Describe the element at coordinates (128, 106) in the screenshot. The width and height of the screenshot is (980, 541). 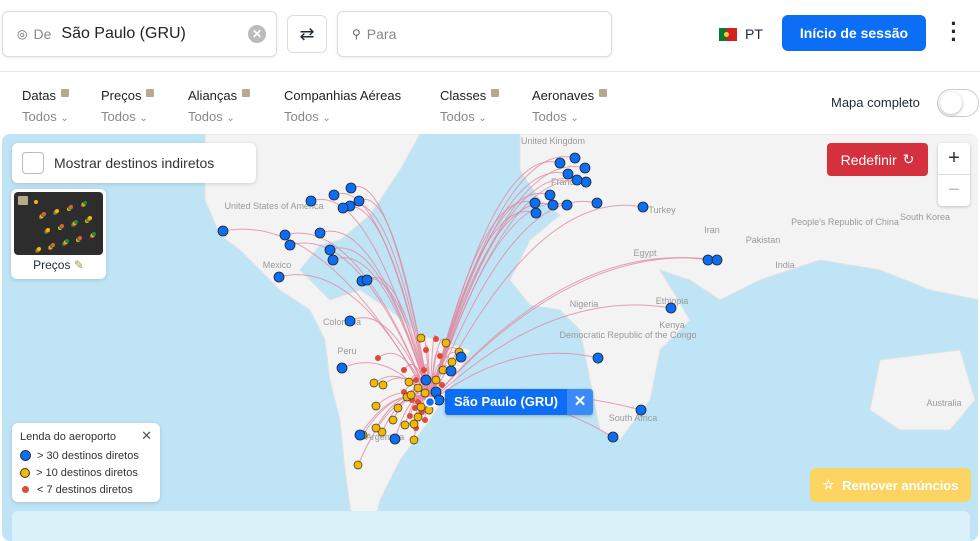
I see `filter-preços: Preços Todos ⌄` at that location.